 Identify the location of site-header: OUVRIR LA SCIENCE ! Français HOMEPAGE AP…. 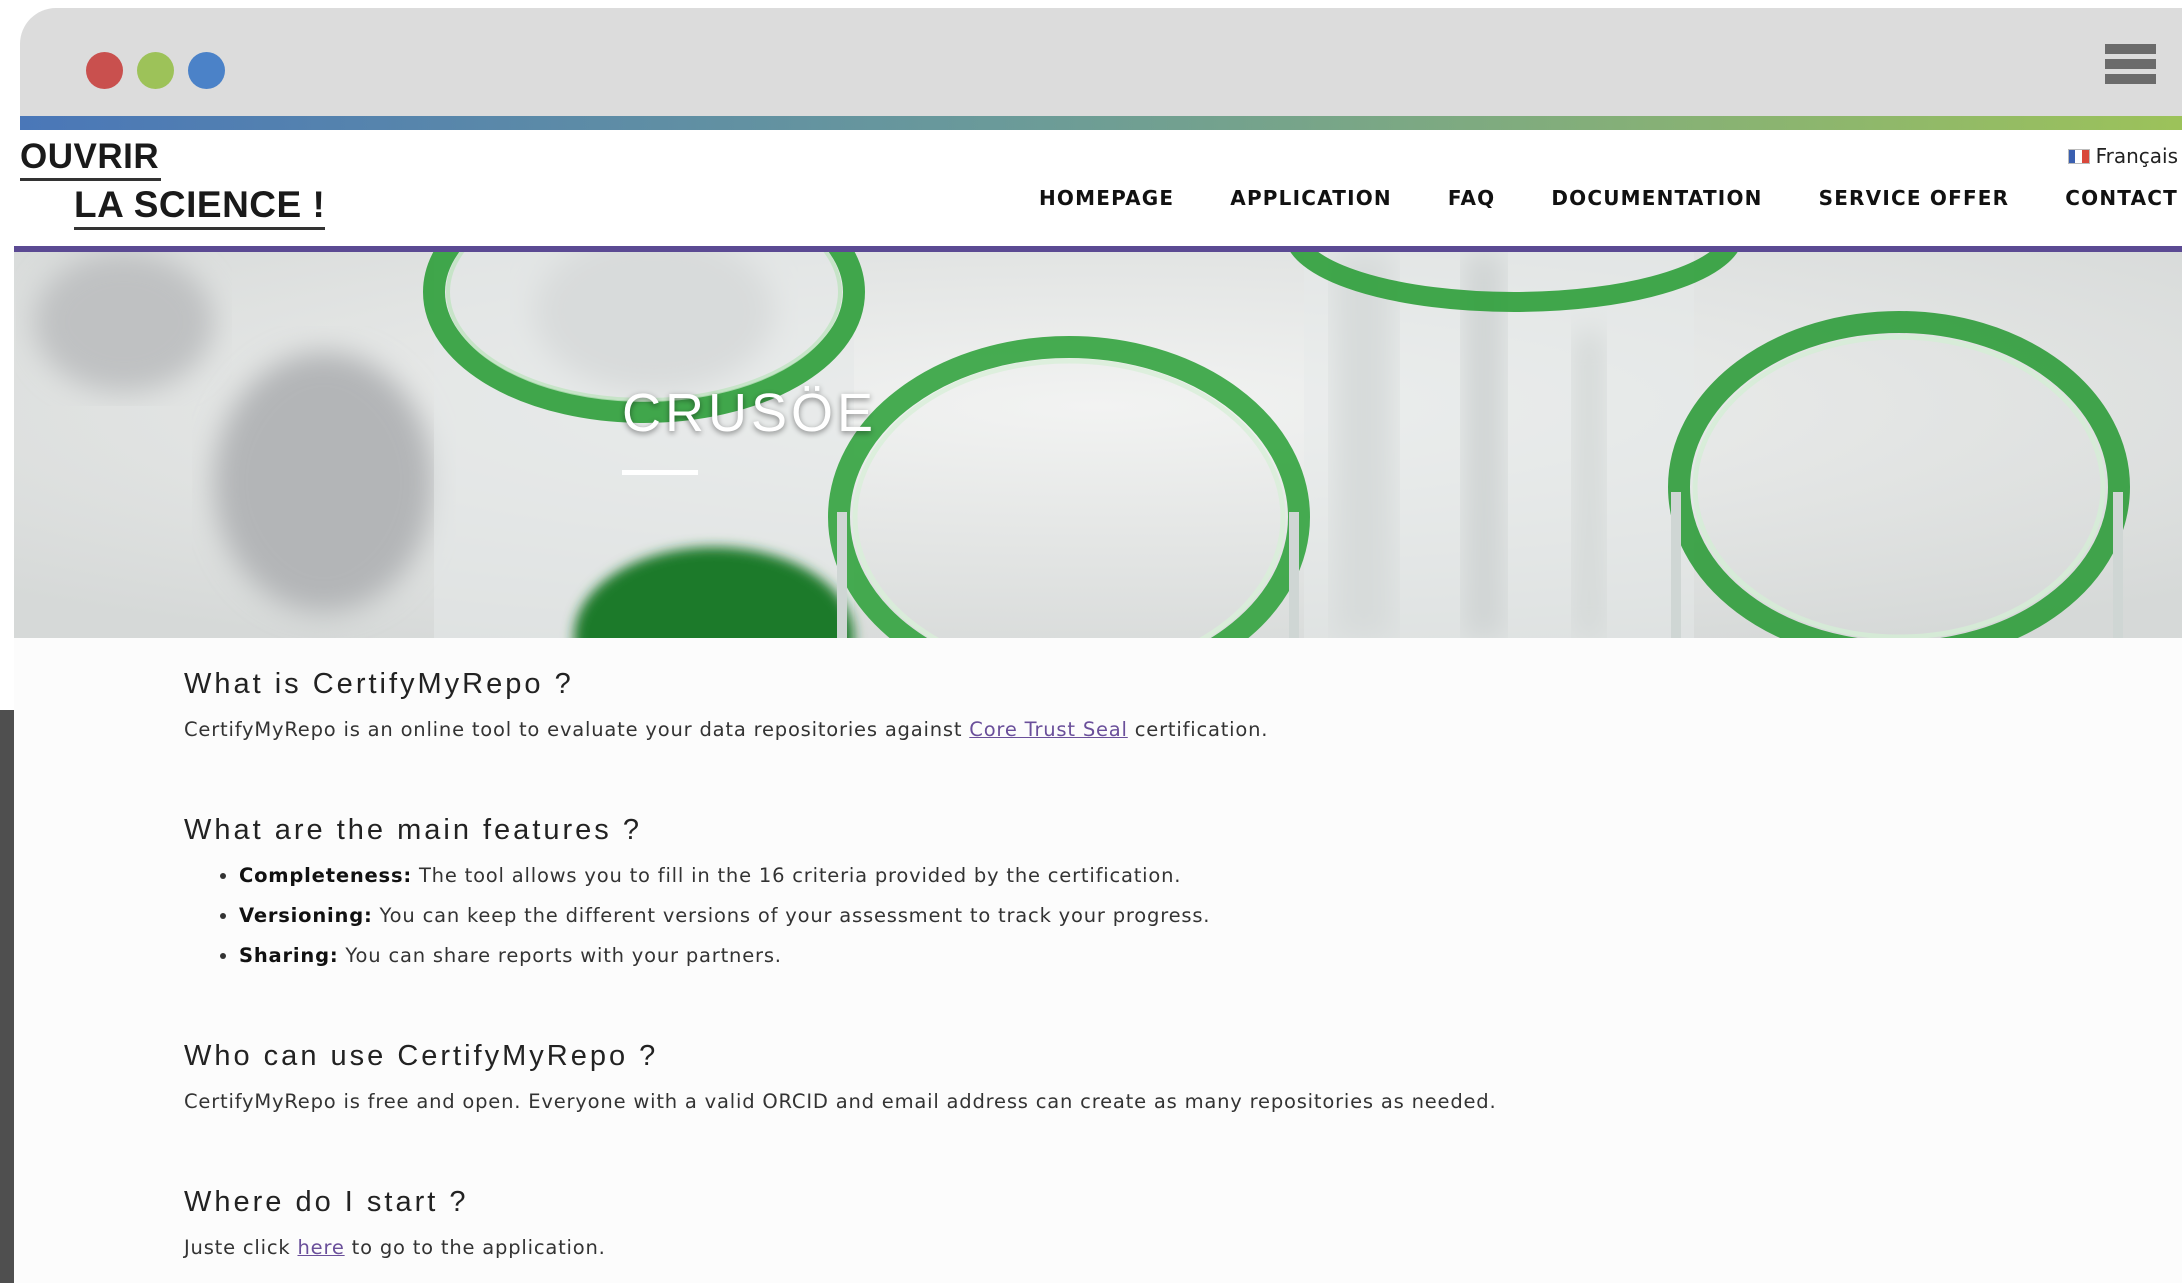
(1098, 188).